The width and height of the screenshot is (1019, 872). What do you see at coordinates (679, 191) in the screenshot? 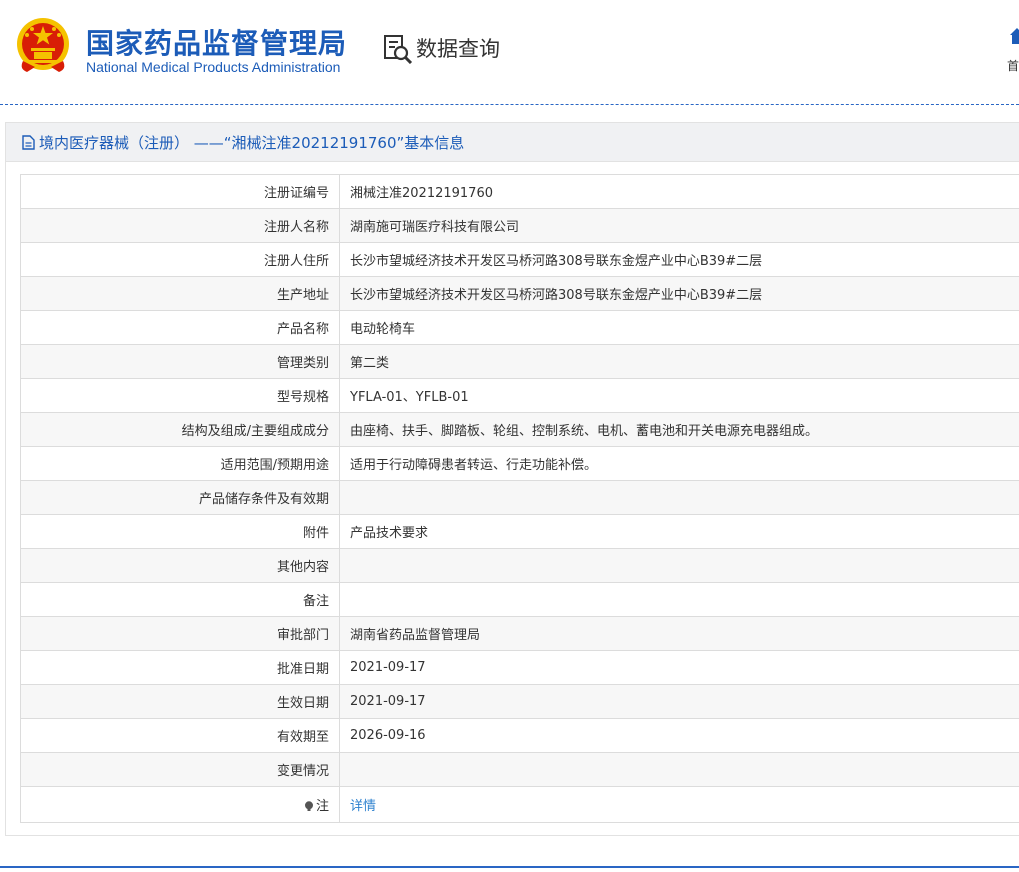
I see `row-value: 湘械注准20212191760` at bounding box center [679, 191].